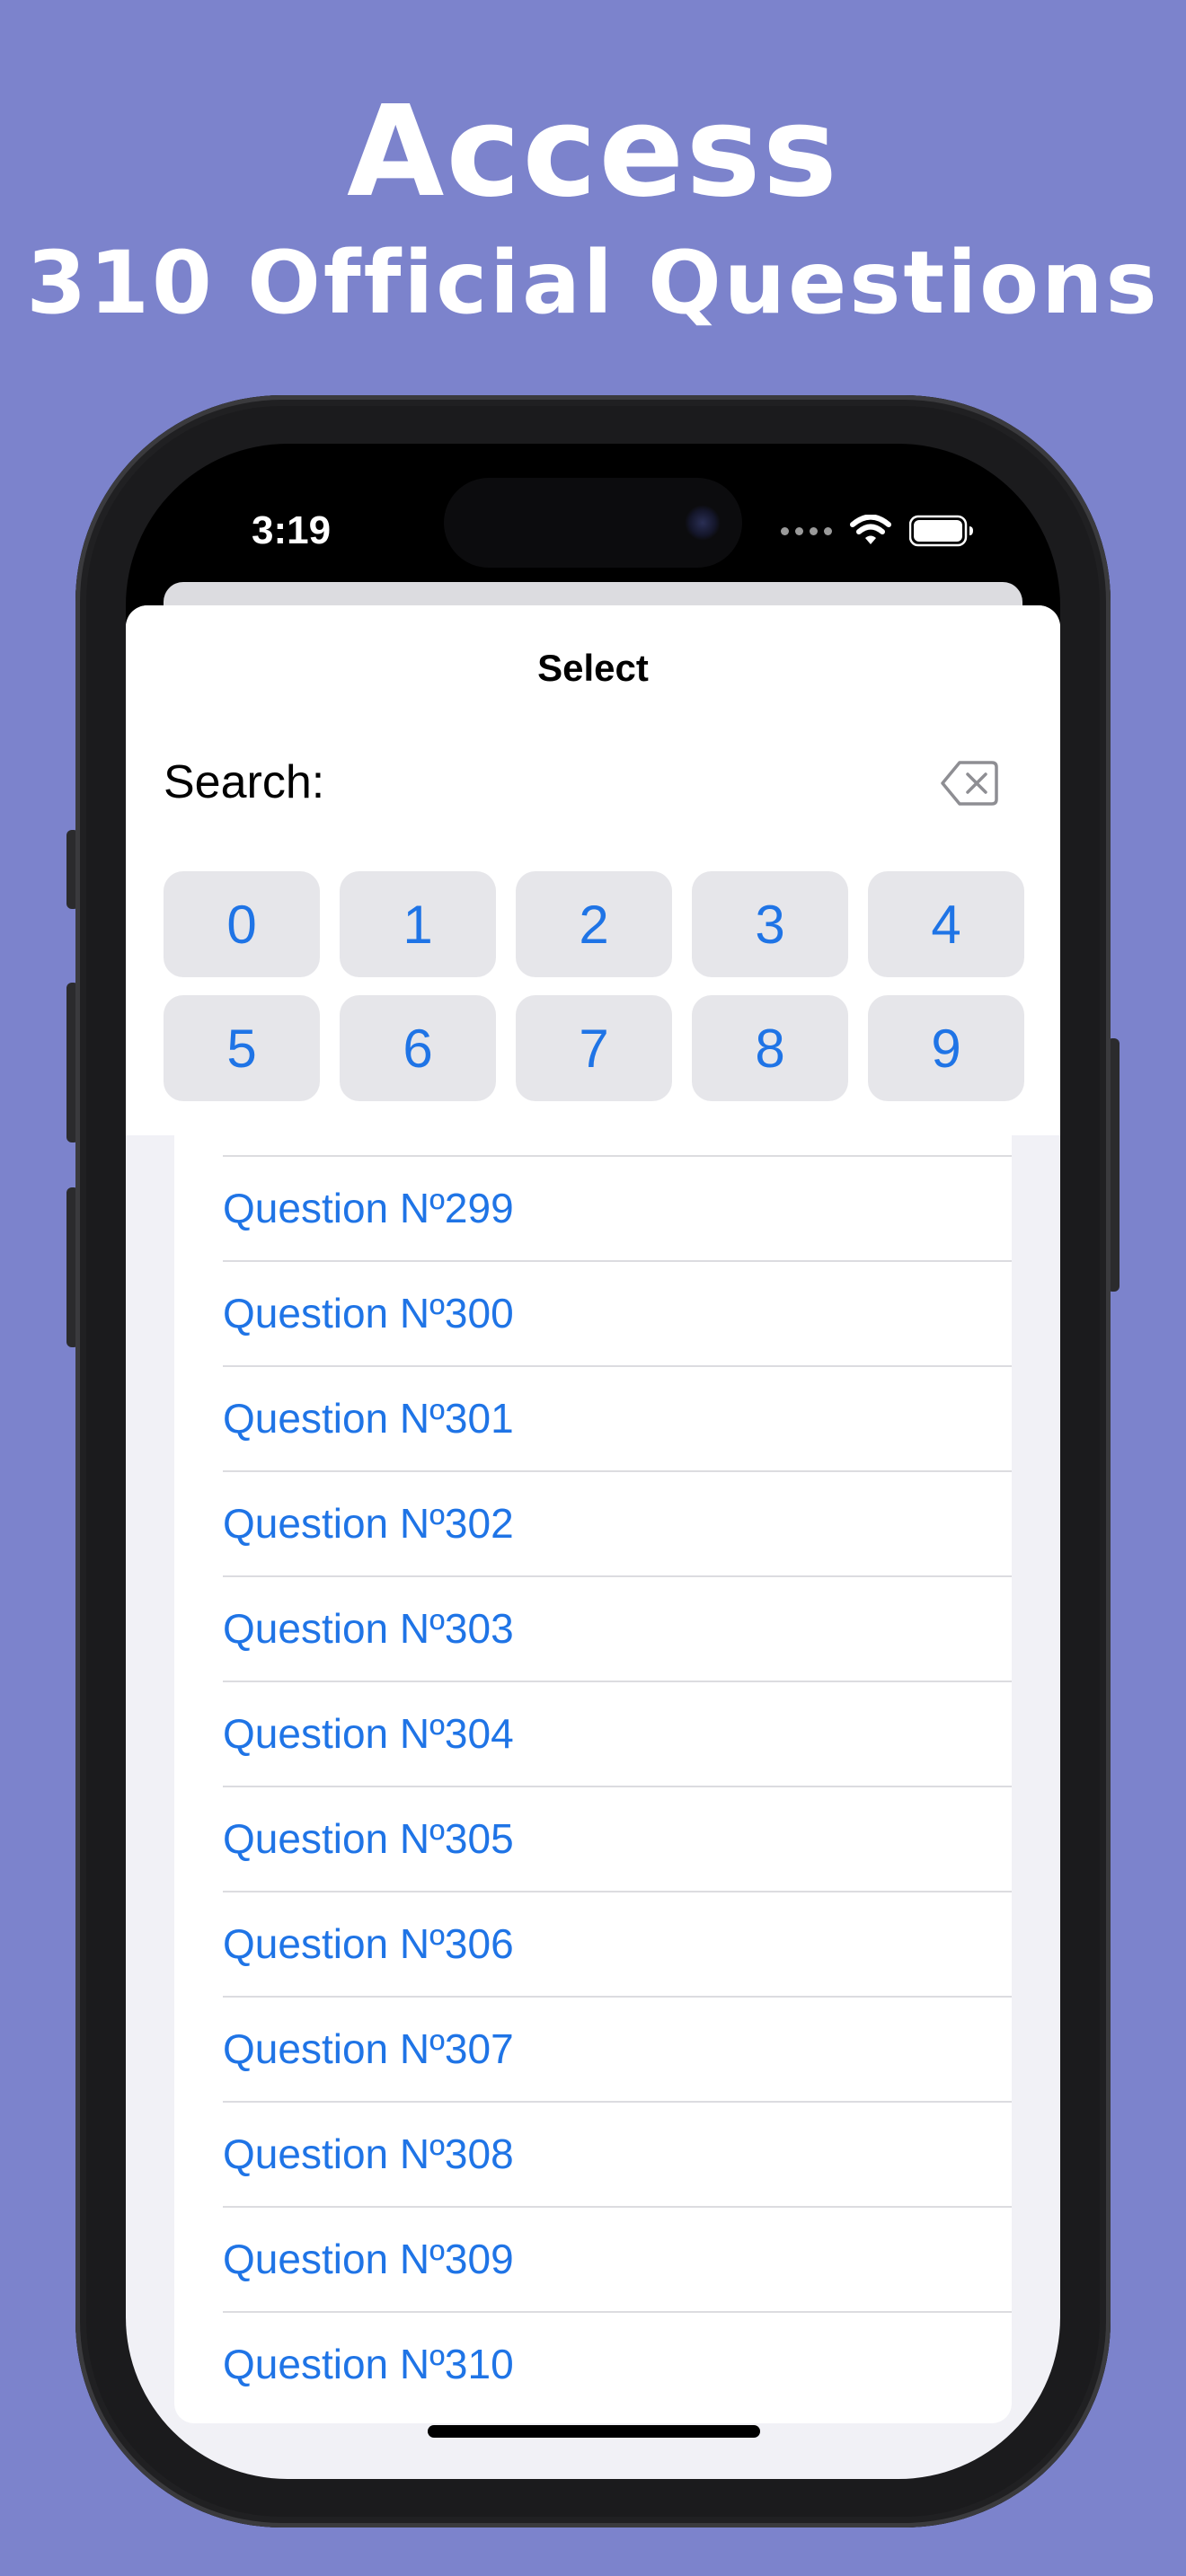  Describe the element at coordinates (244, 782) in the screenshot. I see `search-label: Search:` at that location.